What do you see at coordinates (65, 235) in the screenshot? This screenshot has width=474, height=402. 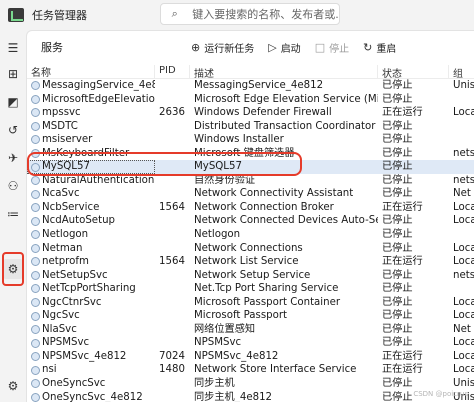 I see `service-name: Netlogon` at bounding box center [65, 235].